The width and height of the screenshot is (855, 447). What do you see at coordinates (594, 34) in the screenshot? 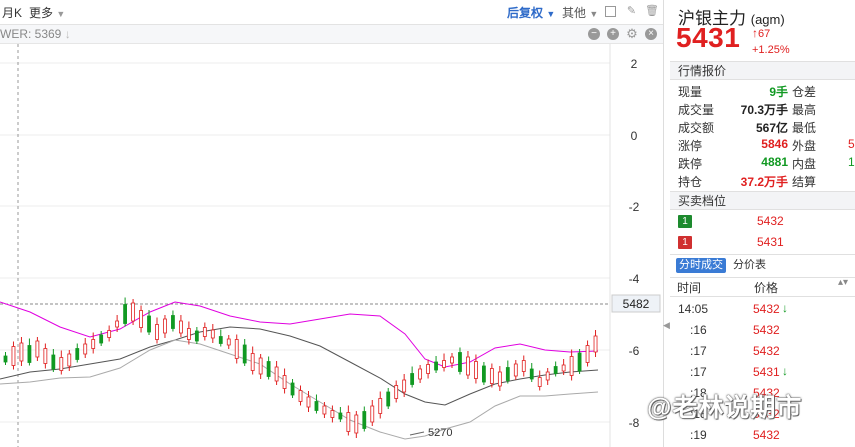
I see `minus-icon: −` at bounding box center [594, 34].